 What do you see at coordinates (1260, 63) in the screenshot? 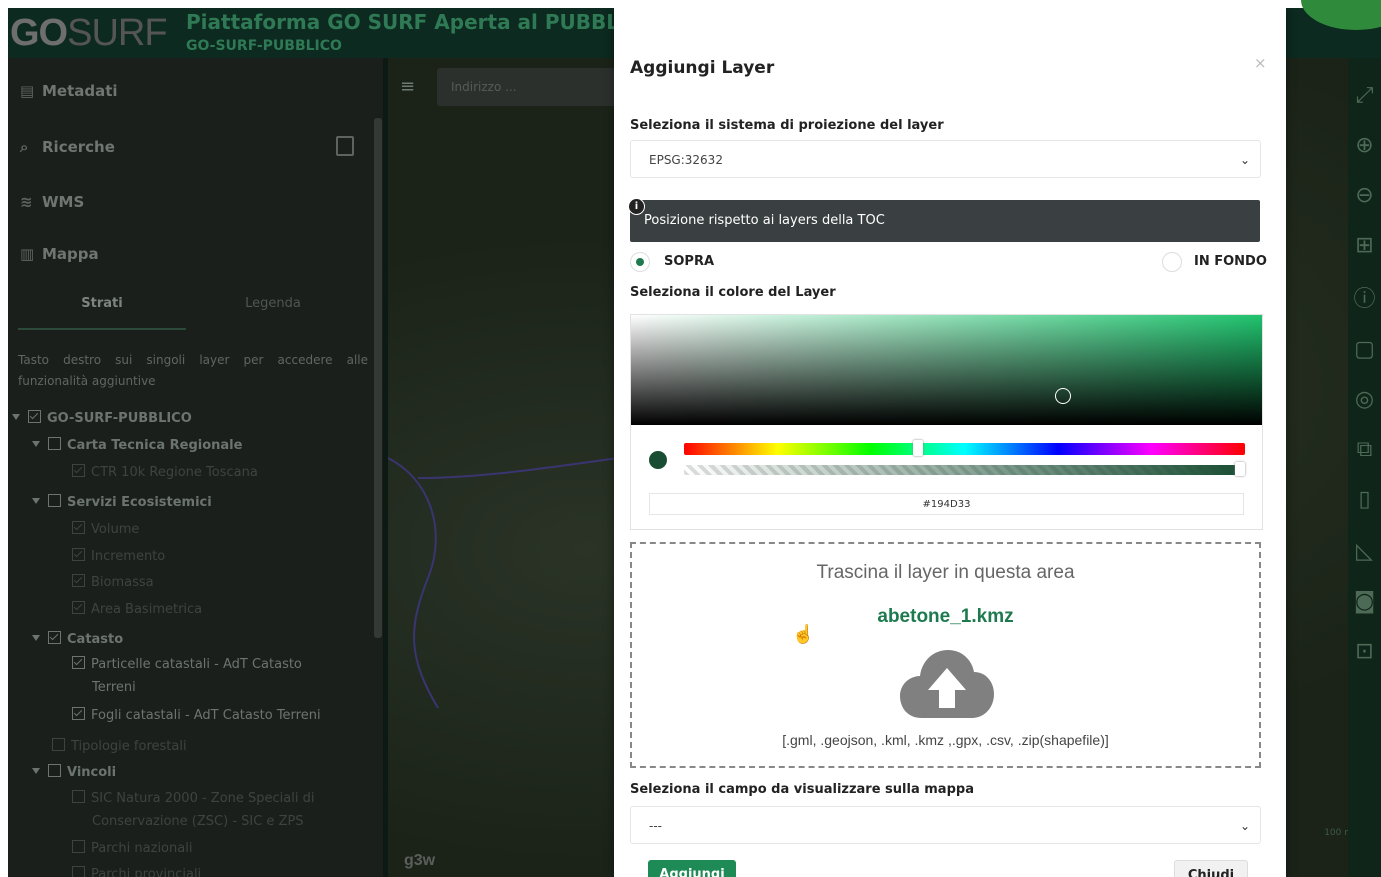
I see `close-icon: ×` at bounding box center [1260, 63].